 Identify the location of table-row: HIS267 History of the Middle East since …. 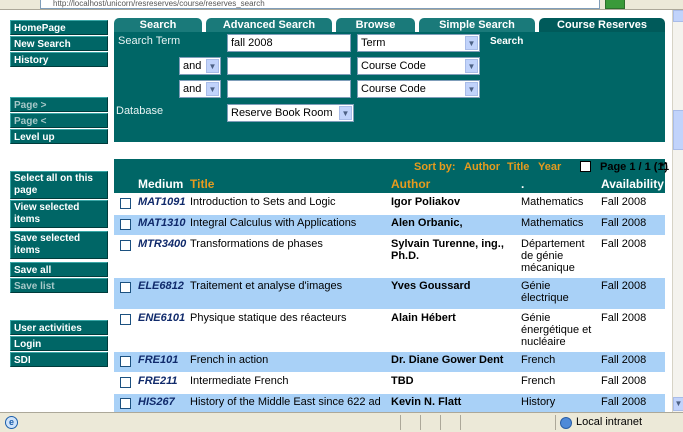
(389, 403).